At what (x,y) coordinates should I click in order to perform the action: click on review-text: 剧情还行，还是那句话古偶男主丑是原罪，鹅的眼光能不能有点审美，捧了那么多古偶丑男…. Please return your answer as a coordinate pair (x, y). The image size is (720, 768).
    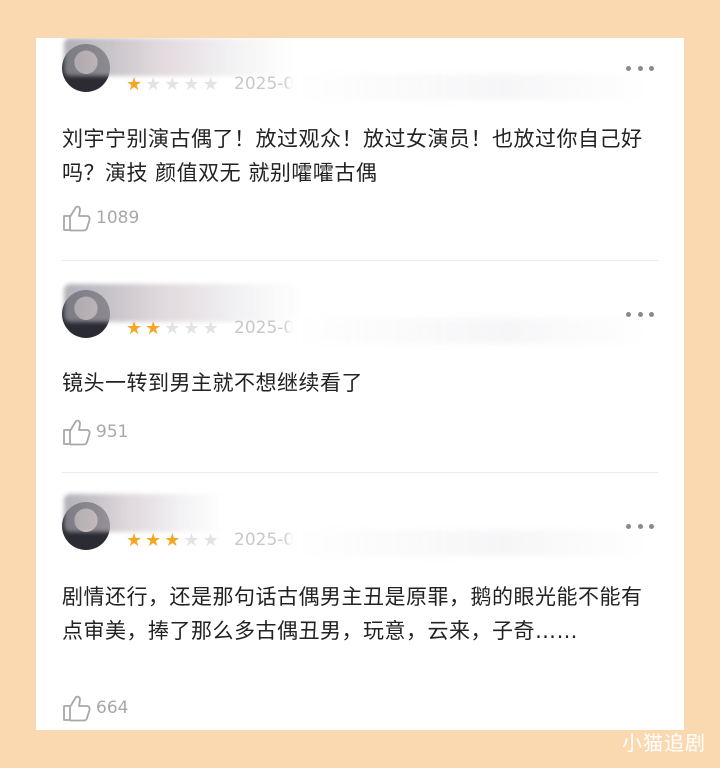
    Looking at the image, I should click on (352, 614).